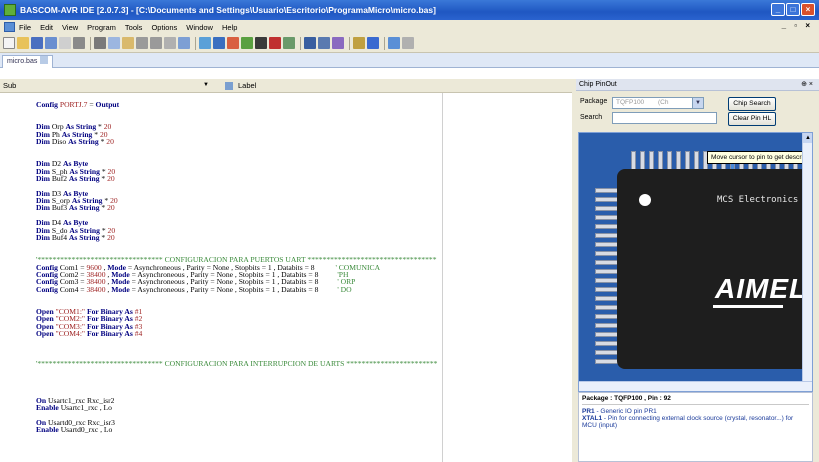 This screenshot has height=462, width=819. What do you see at coordinates (100, 43) in the screenshot?
I see `cut-icon` at bounding box center [100, 43].